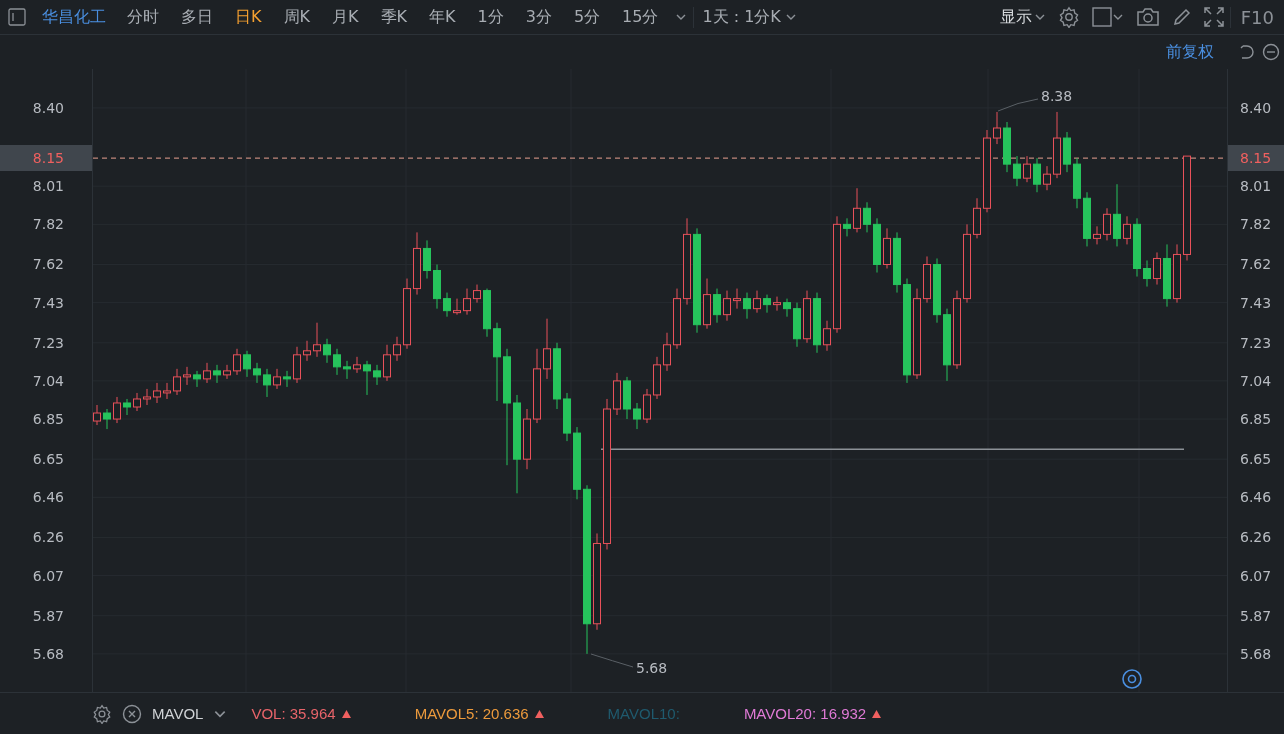 This screenshot has width=1284, height=734. What do you see at coordinates (293, 713) in the screenshot?
I see `indicator-value: VOL: 35.964` at bounding box center [293, 713].